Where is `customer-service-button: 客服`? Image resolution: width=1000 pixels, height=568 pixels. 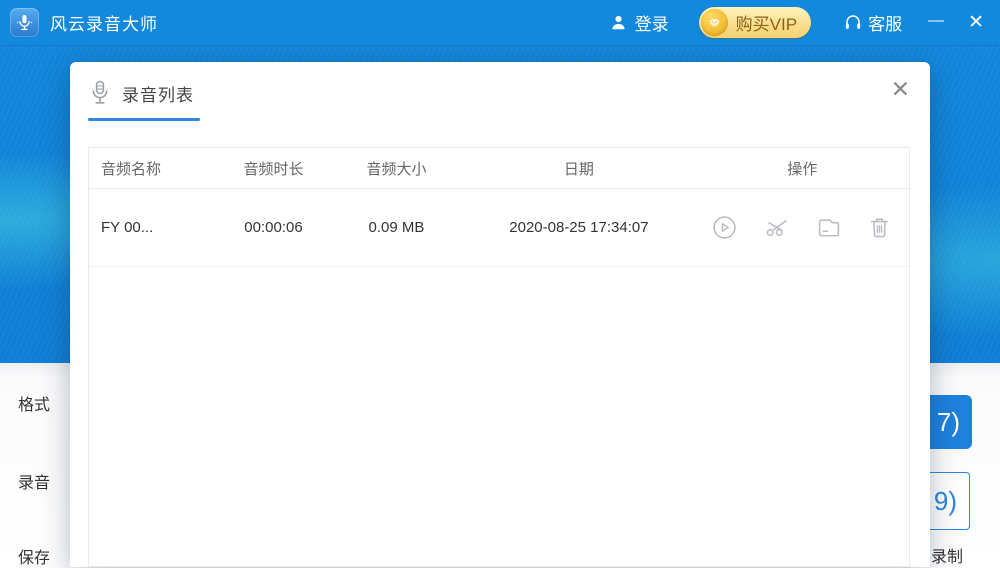 customer-service-button: 客服 is located at coordinates (872, 22).